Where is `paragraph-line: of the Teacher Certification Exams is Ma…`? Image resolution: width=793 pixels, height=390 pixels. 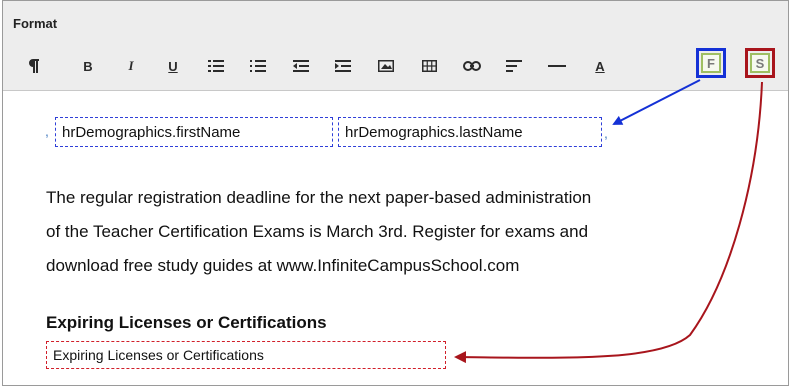 paragraph-line: of the Teacher Certification Exams is Ma… is located at coordinates (317, 231).